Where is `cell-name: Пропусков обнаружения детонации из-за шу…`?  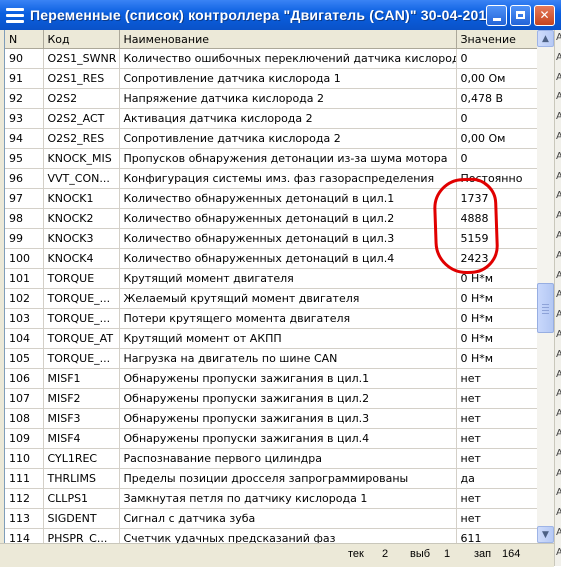 cell-name: Пропусков обнаружения детонации из-за шу… is located at coordinates (288, 158).